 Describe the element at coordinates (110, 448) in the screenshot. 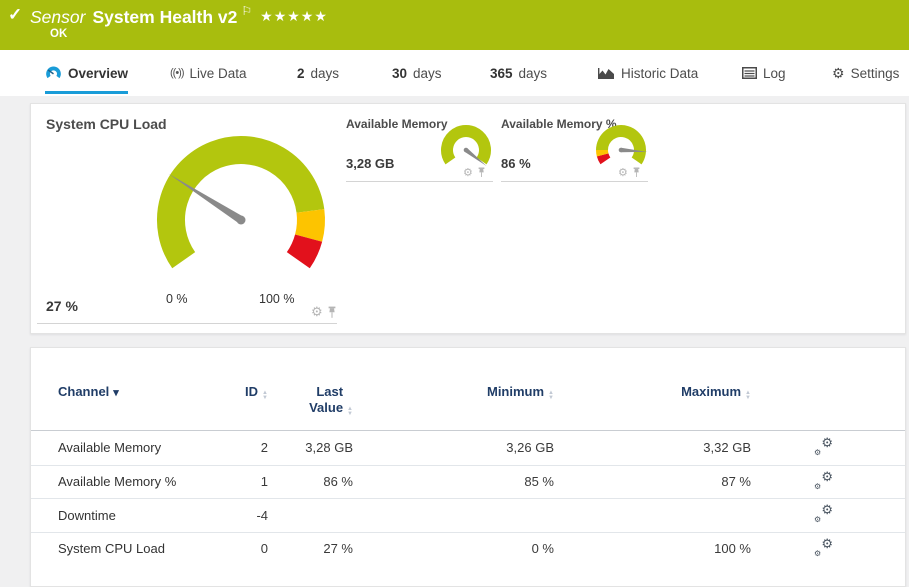

I see `channel-name: Available Memory` at that location.